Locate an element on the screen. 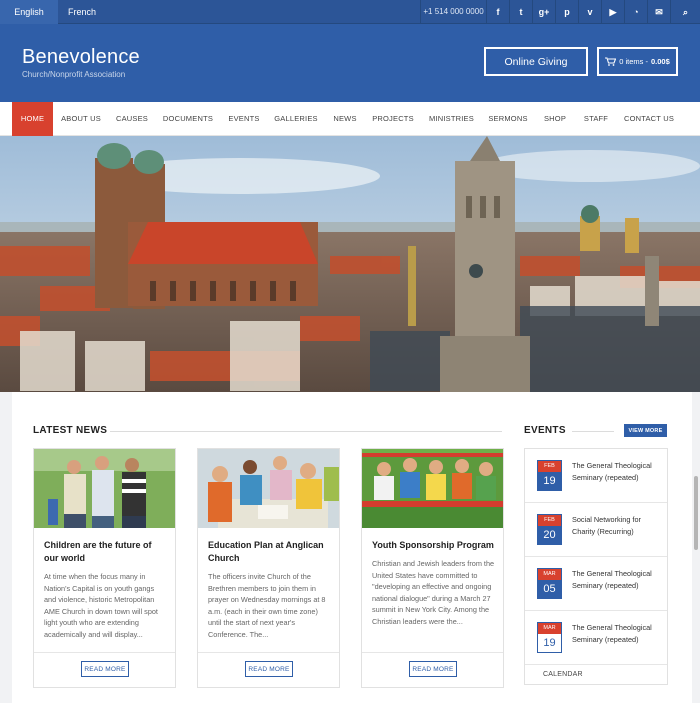 The height and width of the screenshot is (703, 700). event-date-badge: MAR 19 is located at coordinates (549, 637).